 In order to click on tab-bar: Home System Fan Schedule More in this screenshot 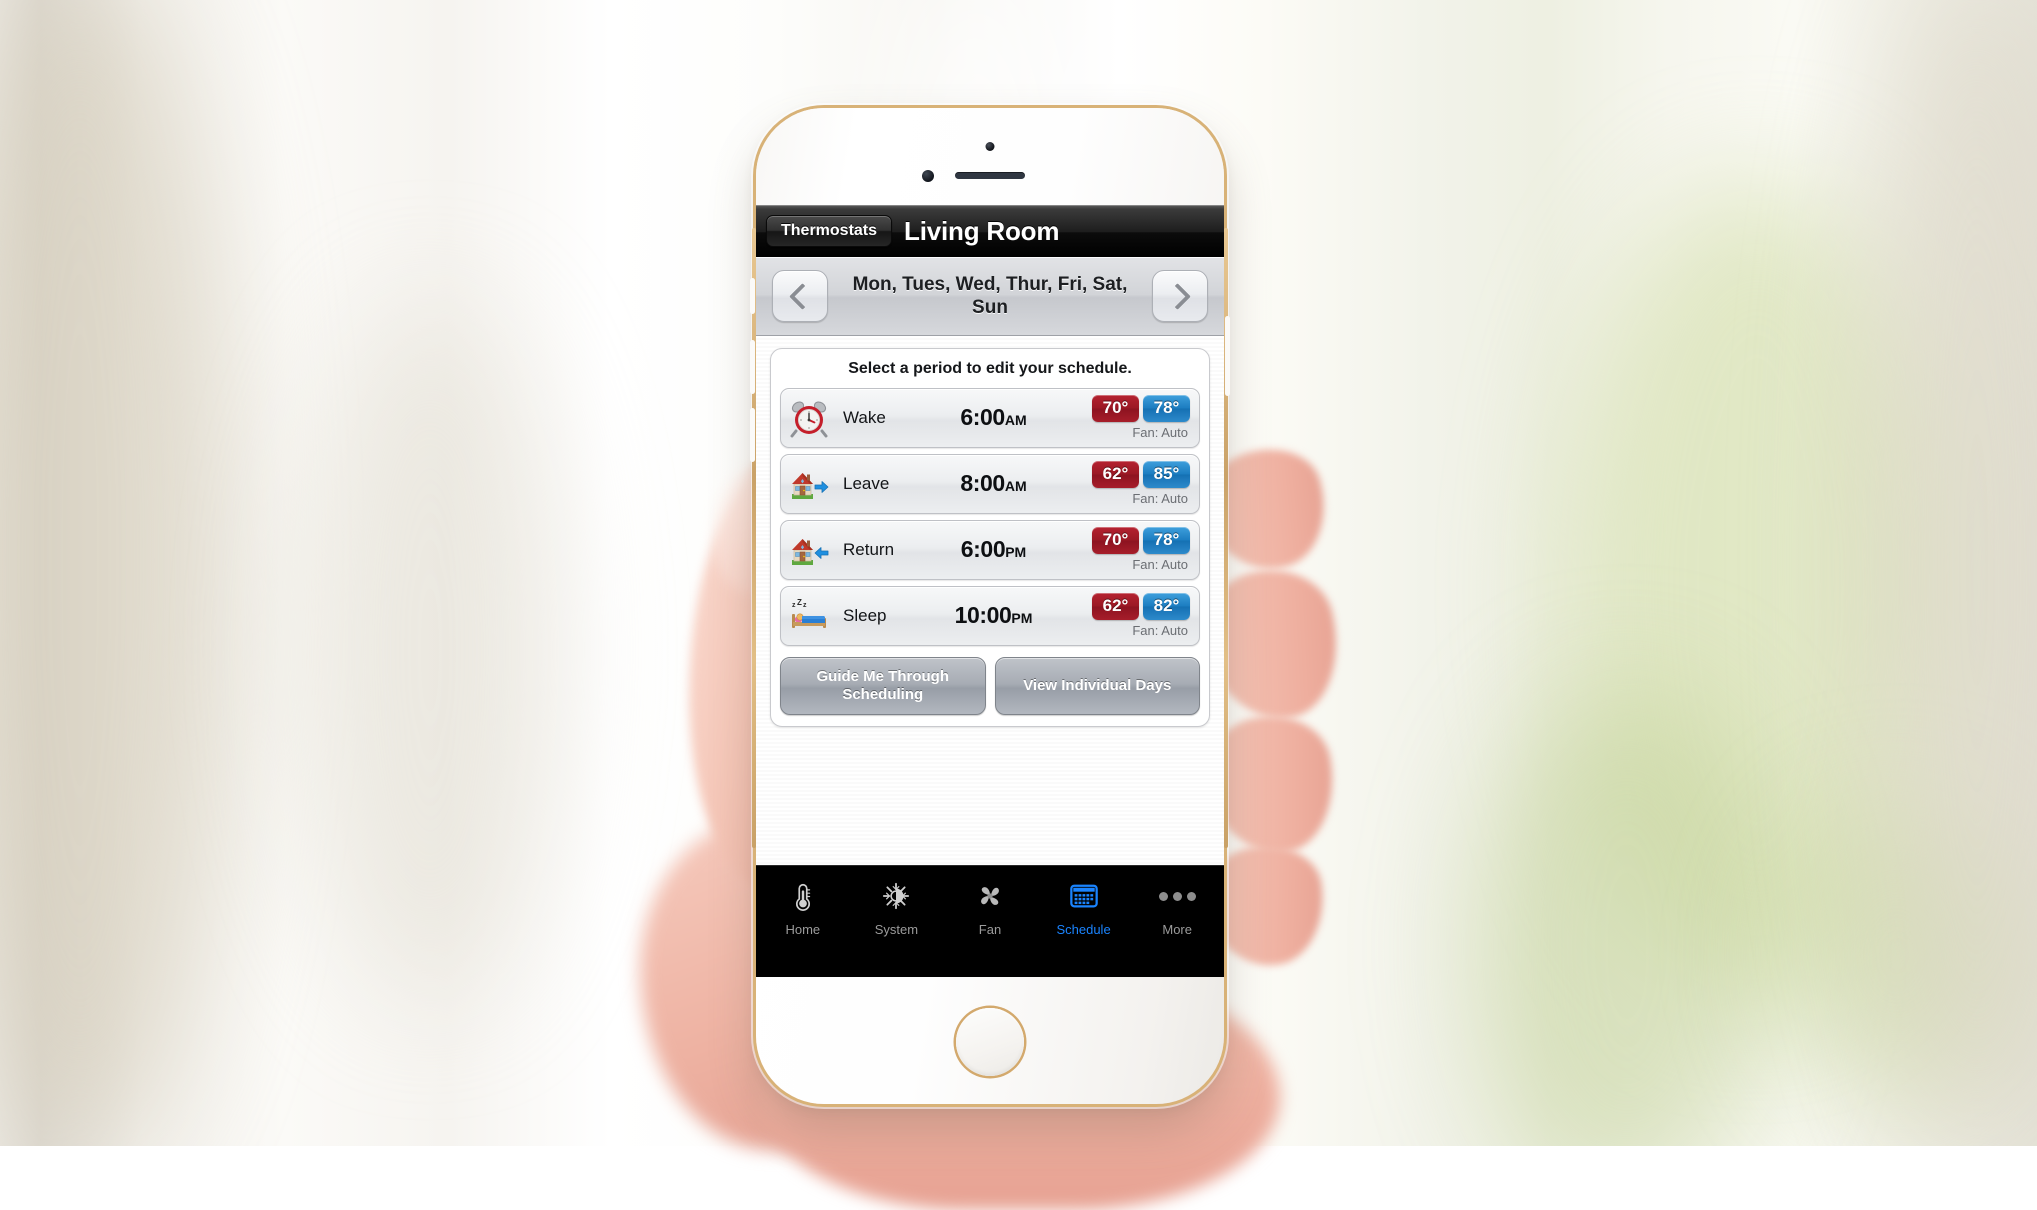, I will do `click(990, 921)`.